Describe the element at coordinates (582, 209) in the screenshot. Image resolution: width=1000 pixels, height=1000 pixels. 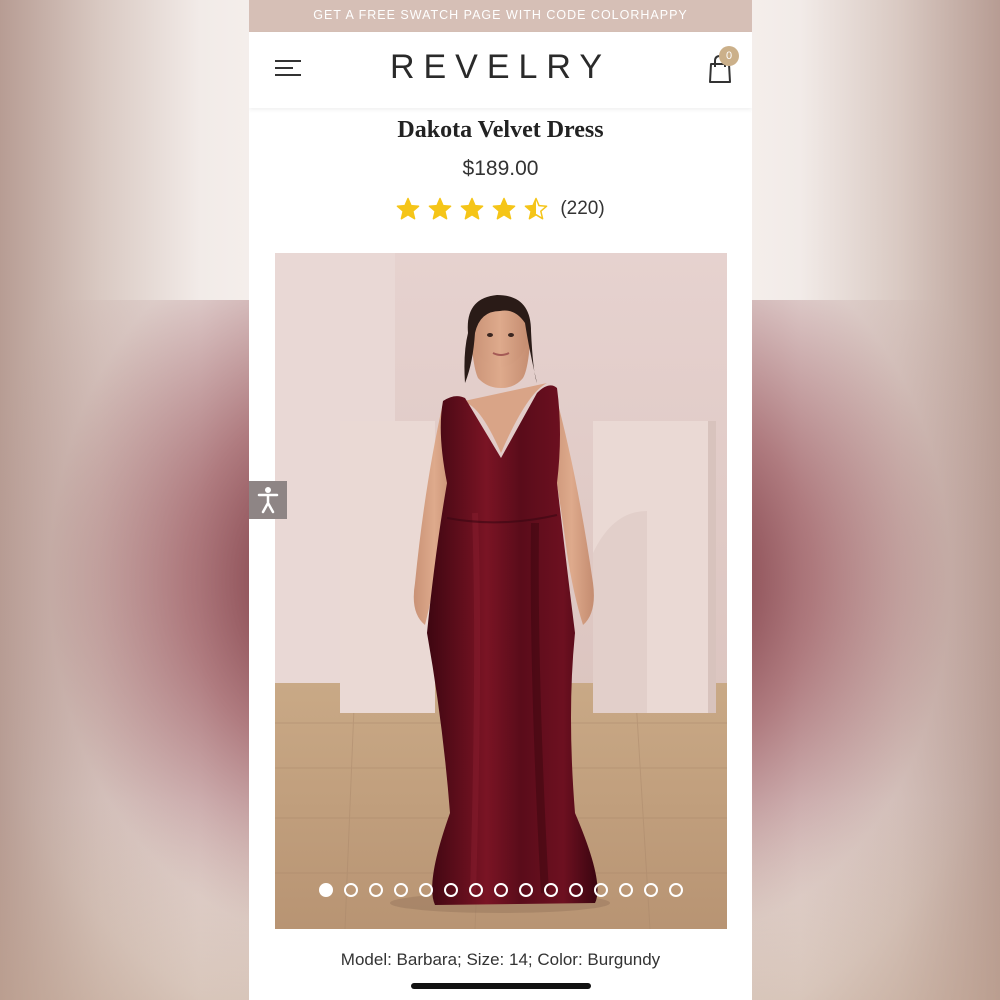
I see `review-count: (220)` at that location.